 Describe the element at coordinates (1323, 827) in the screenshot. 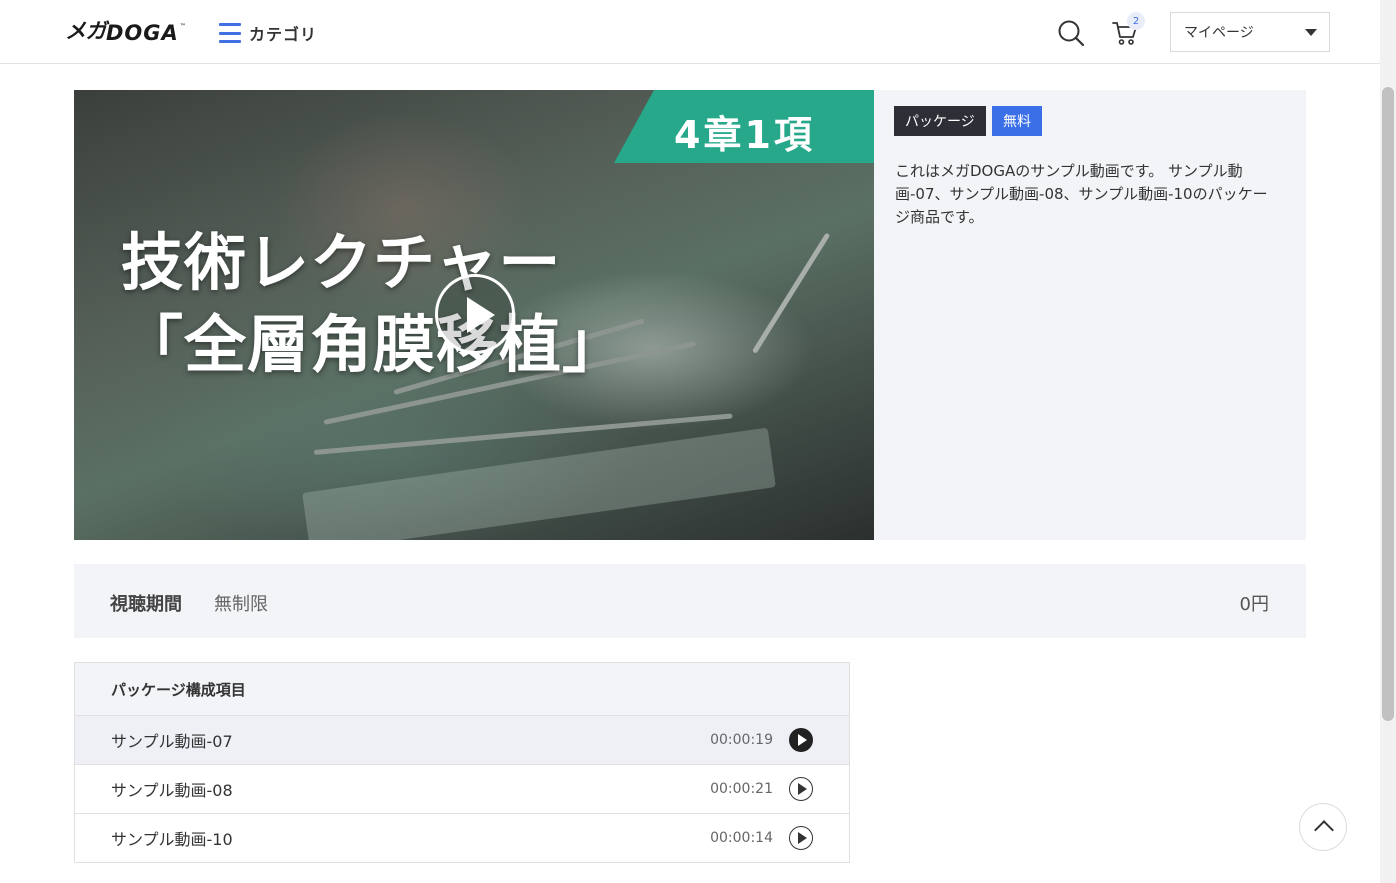

I see `back-to-top-button` at that location.